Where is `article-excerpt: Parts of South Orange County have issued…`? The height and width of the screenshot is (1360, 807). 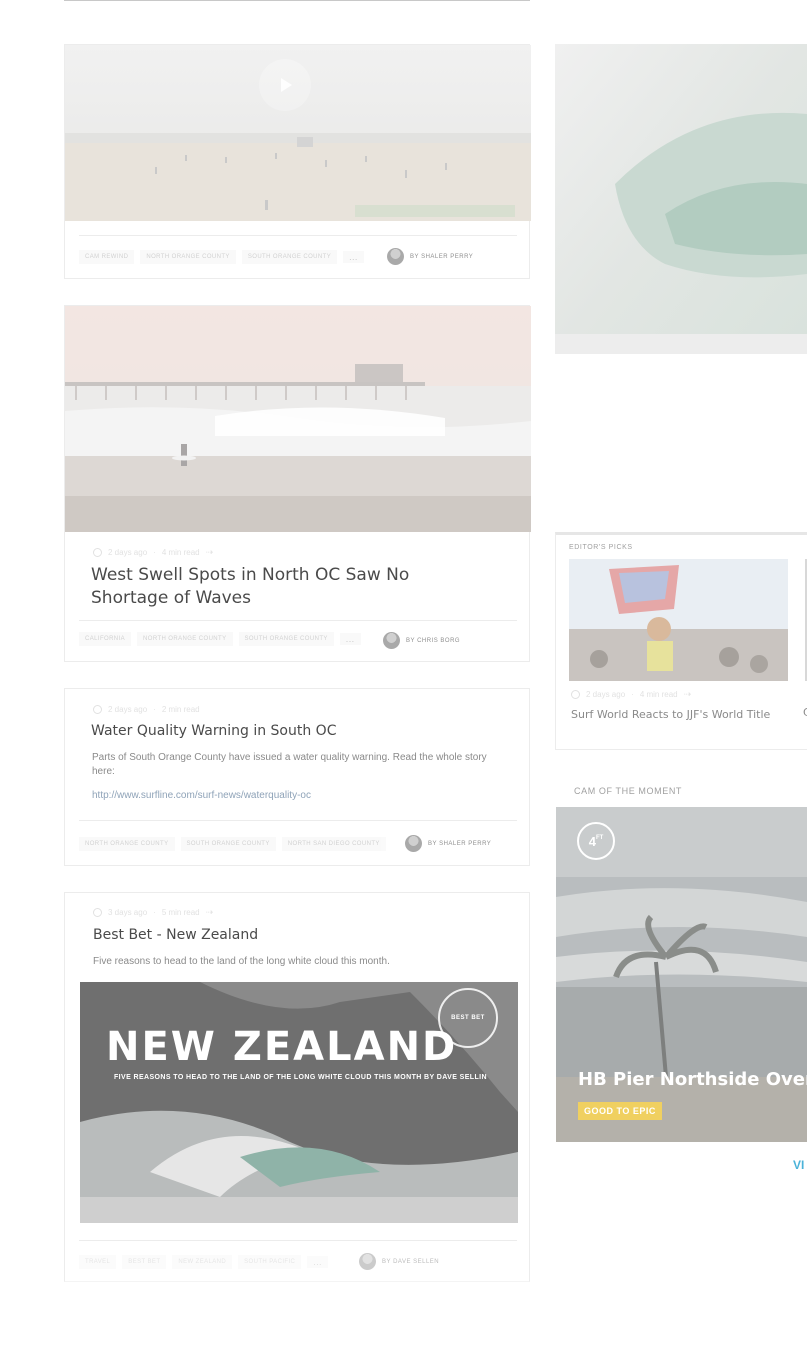 article-excerpt: Parts of South Orange County have issued… is located at coordinates (289, 764).